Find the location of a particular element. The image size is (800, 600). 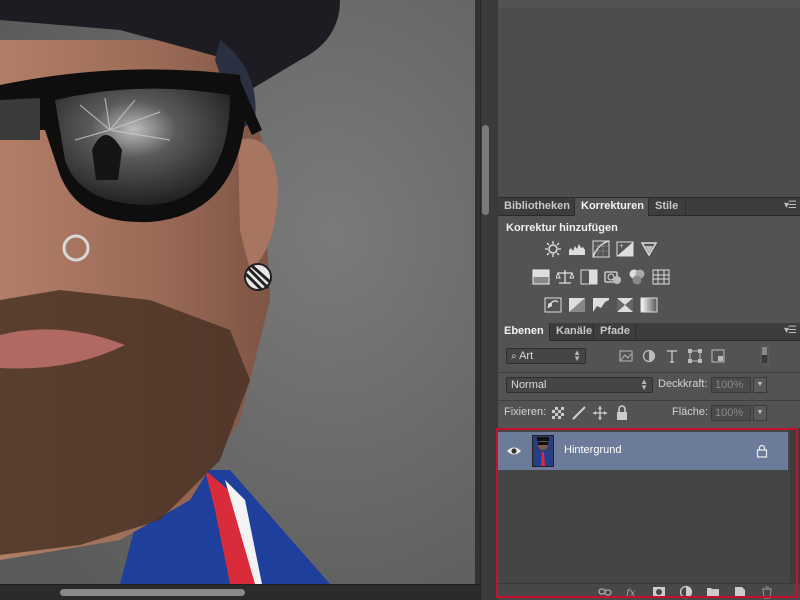

link-layers-icon is located at coordinates (605, 592).